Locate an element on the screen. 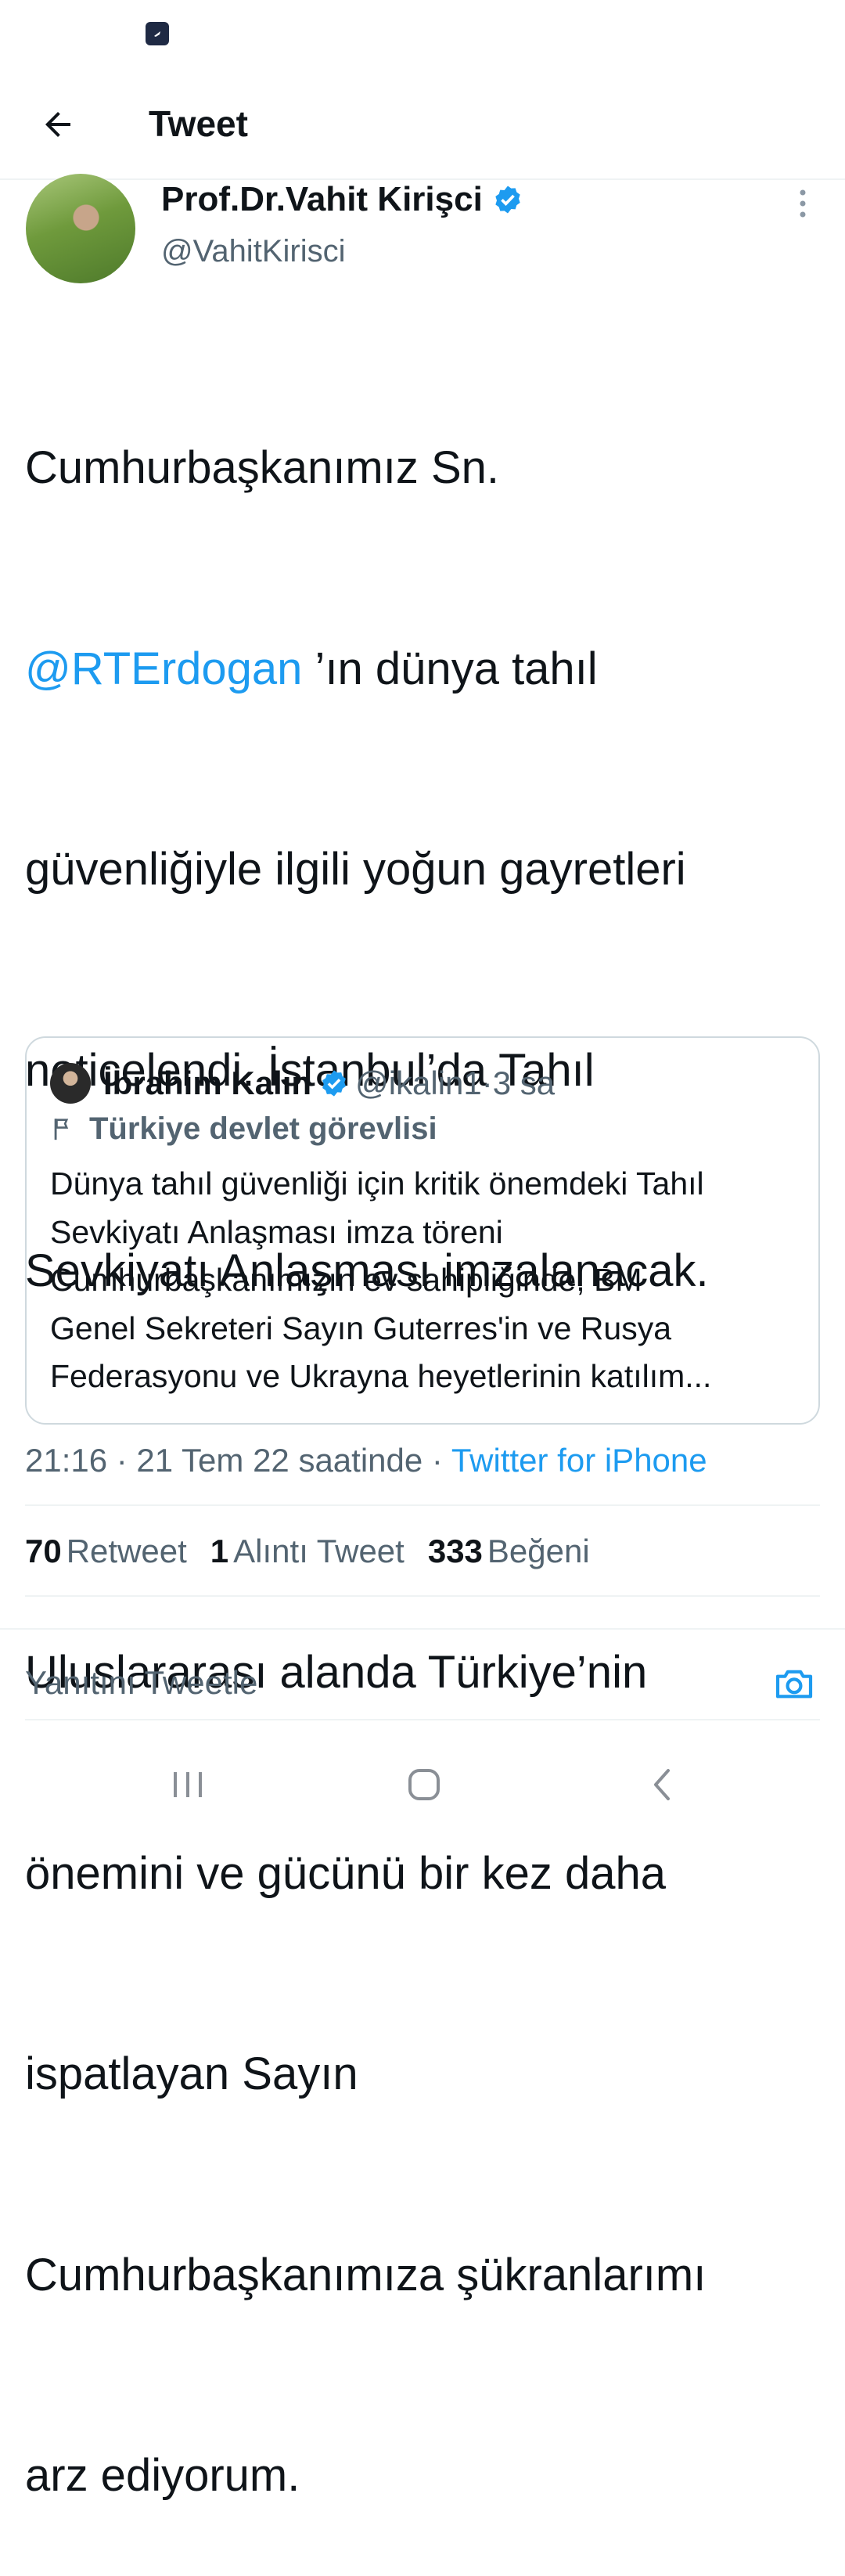 The width and height of the screenshot is (845, 2576). arrow-left-icon is located at coordinates (58, 124).